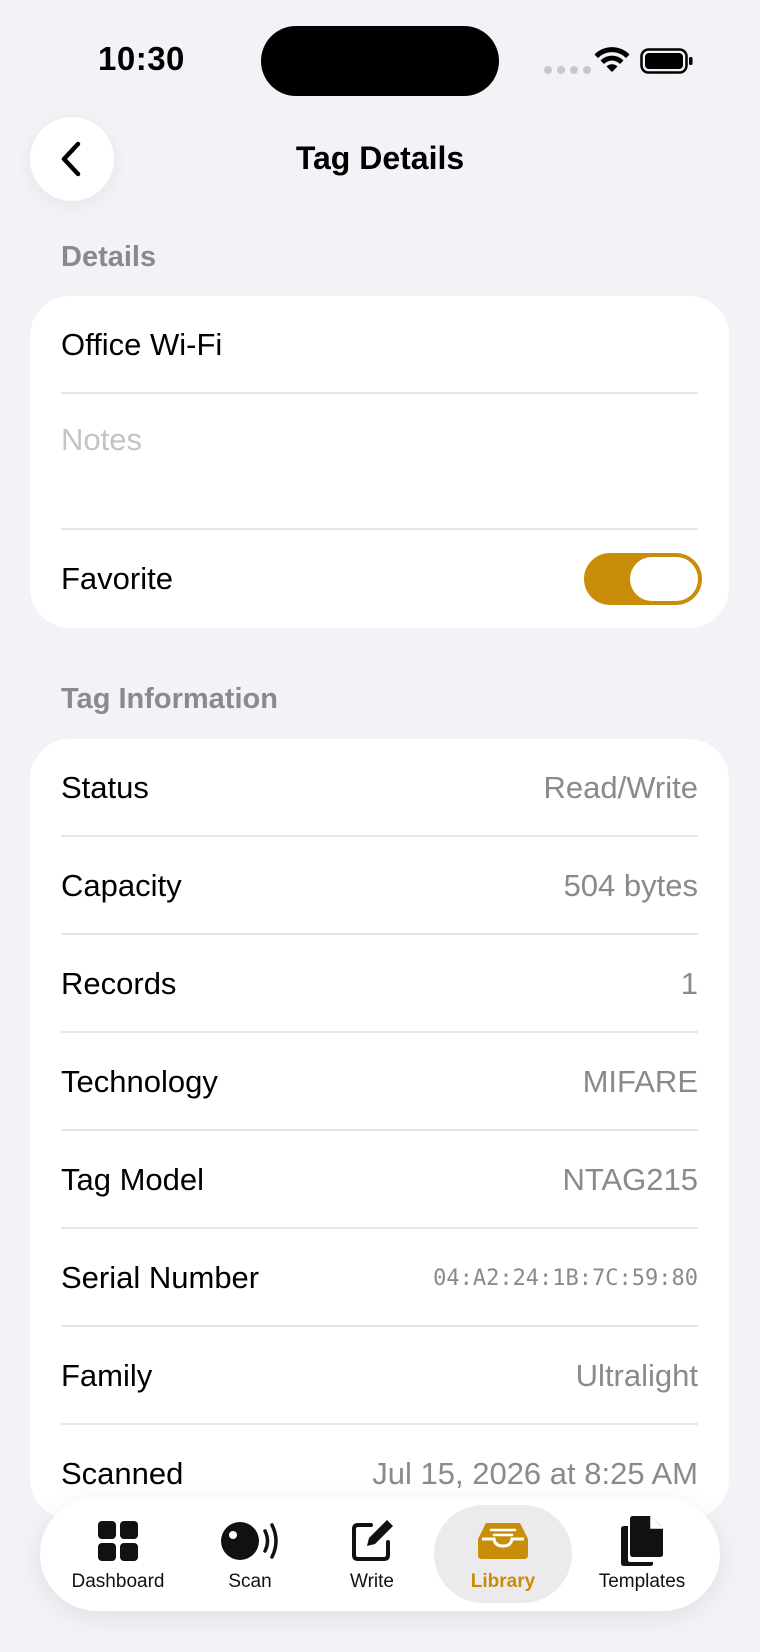 The width and height of the screenshot is (760, 1652). Describe the element at coordinates (118, 1581) in the screenshot. I see `tab-label: Dashboard` at that location.